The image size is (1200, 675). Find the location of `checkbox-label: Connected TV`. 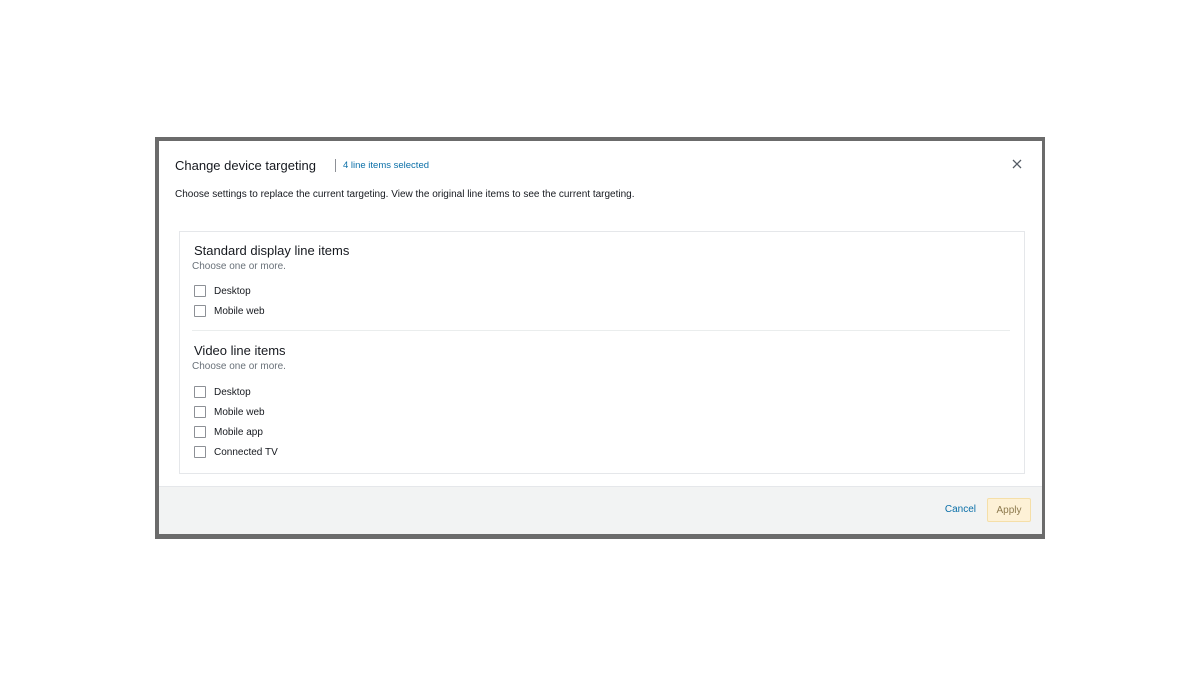

checkbox-label: Connected TV is located at coordinates (246, 452).